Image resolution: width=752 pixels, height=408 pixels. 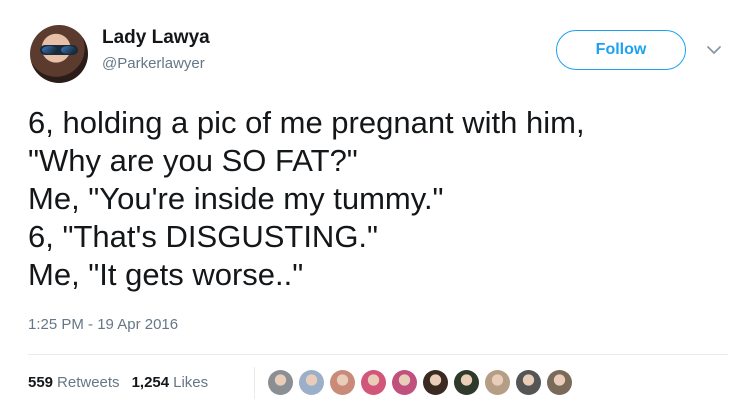 I want to click on sunglasses-icon, so click(x=59, y=50).